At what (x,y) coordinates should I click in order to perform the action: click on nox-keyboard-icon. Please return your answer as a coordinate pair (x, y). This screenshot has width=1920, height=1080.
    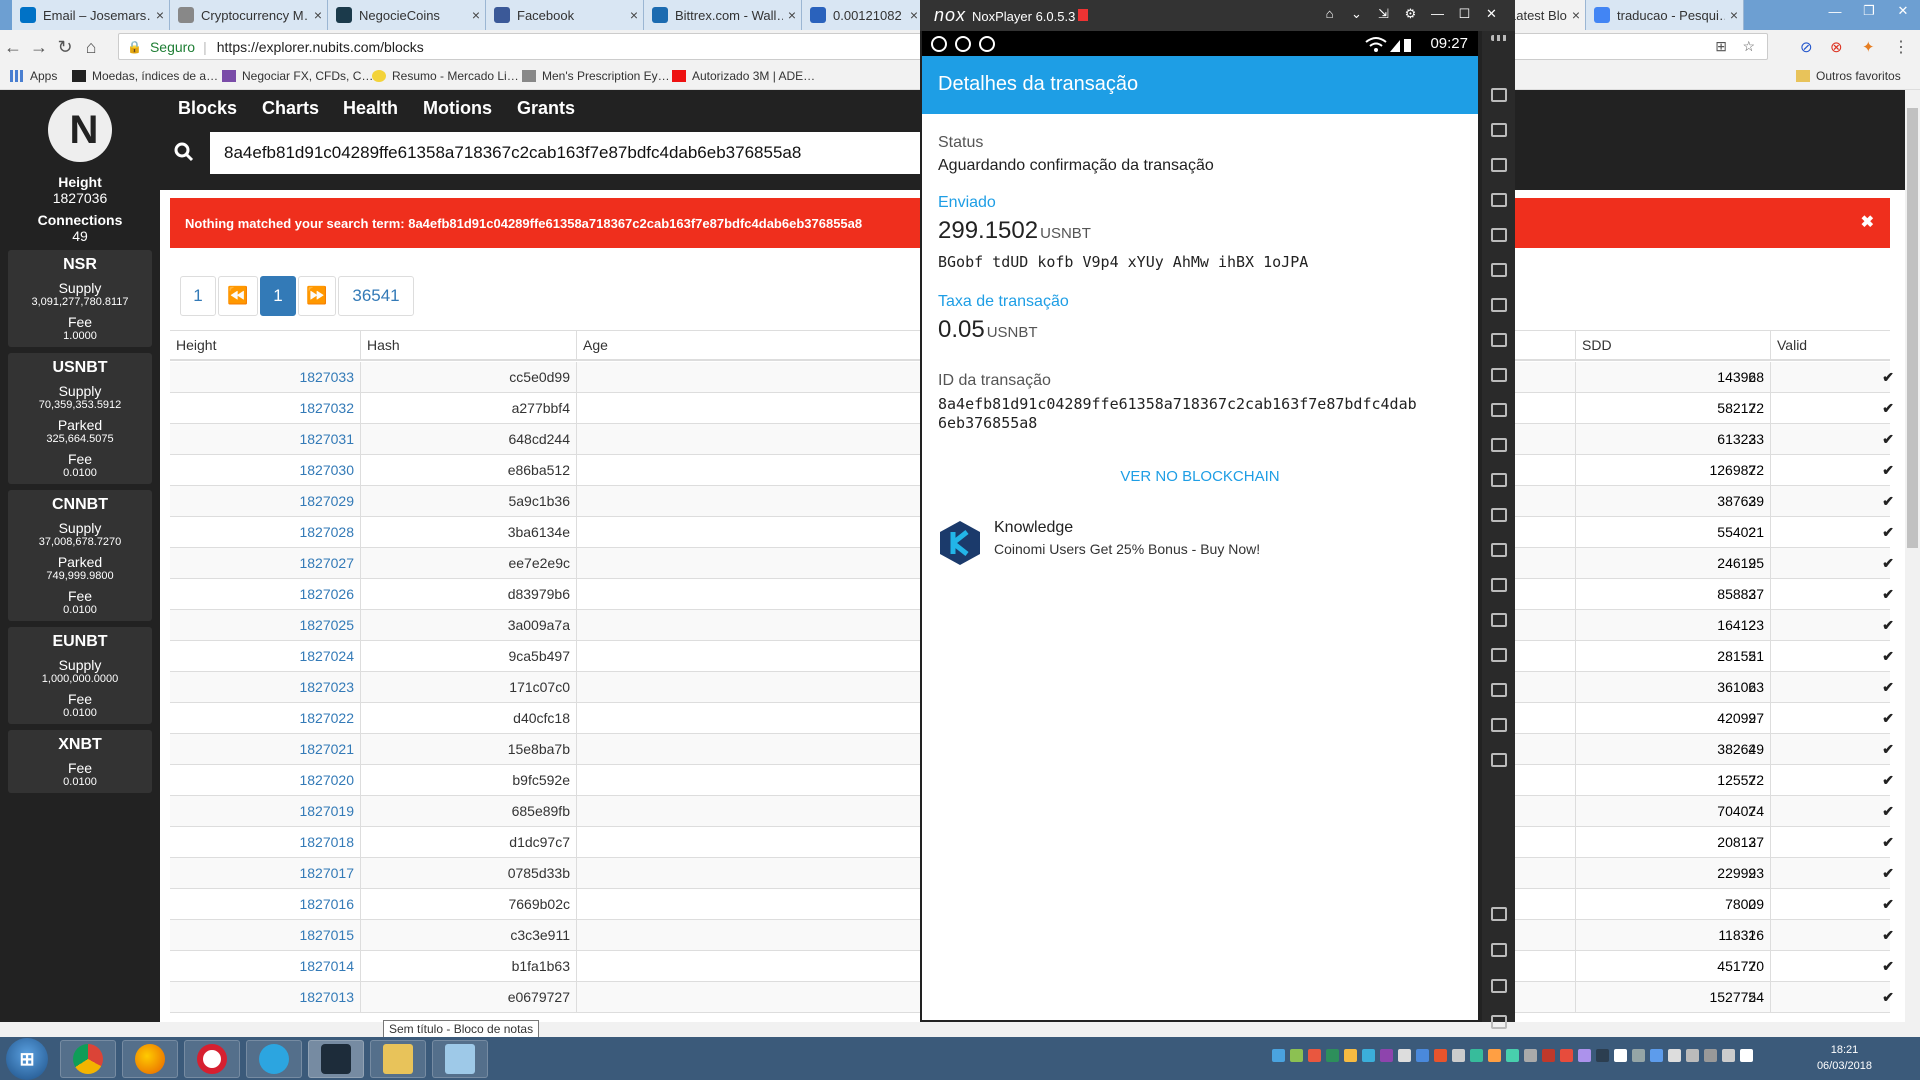
    Looking at the image, I should click on (1499, 200).